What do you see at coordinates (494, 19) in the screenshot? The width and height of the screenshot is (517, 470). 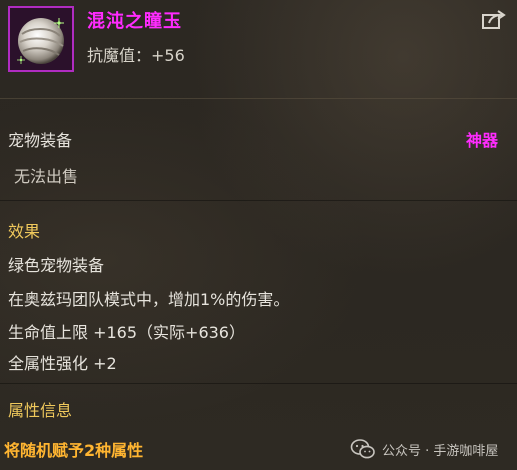 I see `share-icon` at bounding box center [494, 19].